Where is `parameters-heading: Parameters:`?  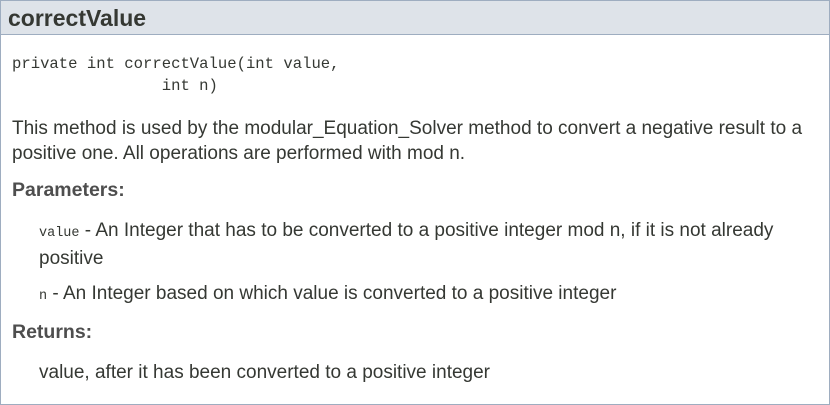
parameters-heading: Parameters: is located at coordinates (68, 190).